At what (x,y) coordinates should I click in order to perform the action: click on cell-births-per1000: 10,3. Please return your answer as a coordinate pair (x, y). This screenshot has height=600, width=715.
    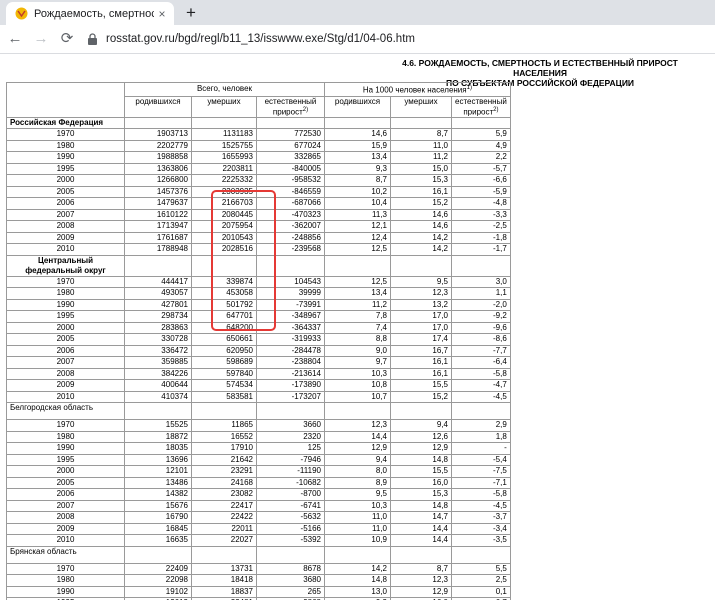
    Looking at the image, I should click on (357, 374).